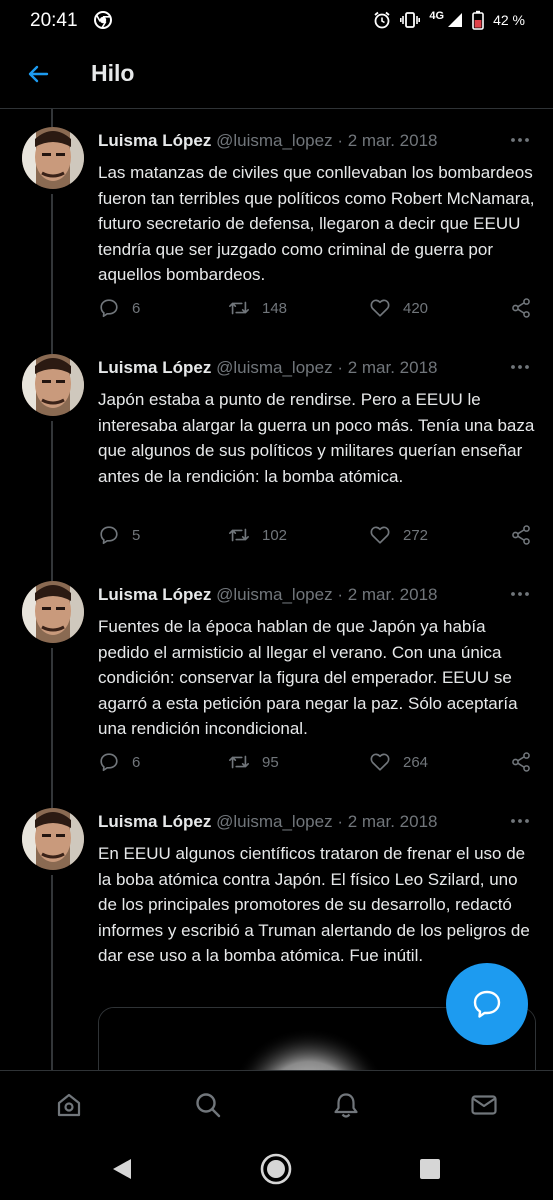 The width and height of the screenshot is (553, 1200). I want to click on reply-count: 5, so click(136, 535).